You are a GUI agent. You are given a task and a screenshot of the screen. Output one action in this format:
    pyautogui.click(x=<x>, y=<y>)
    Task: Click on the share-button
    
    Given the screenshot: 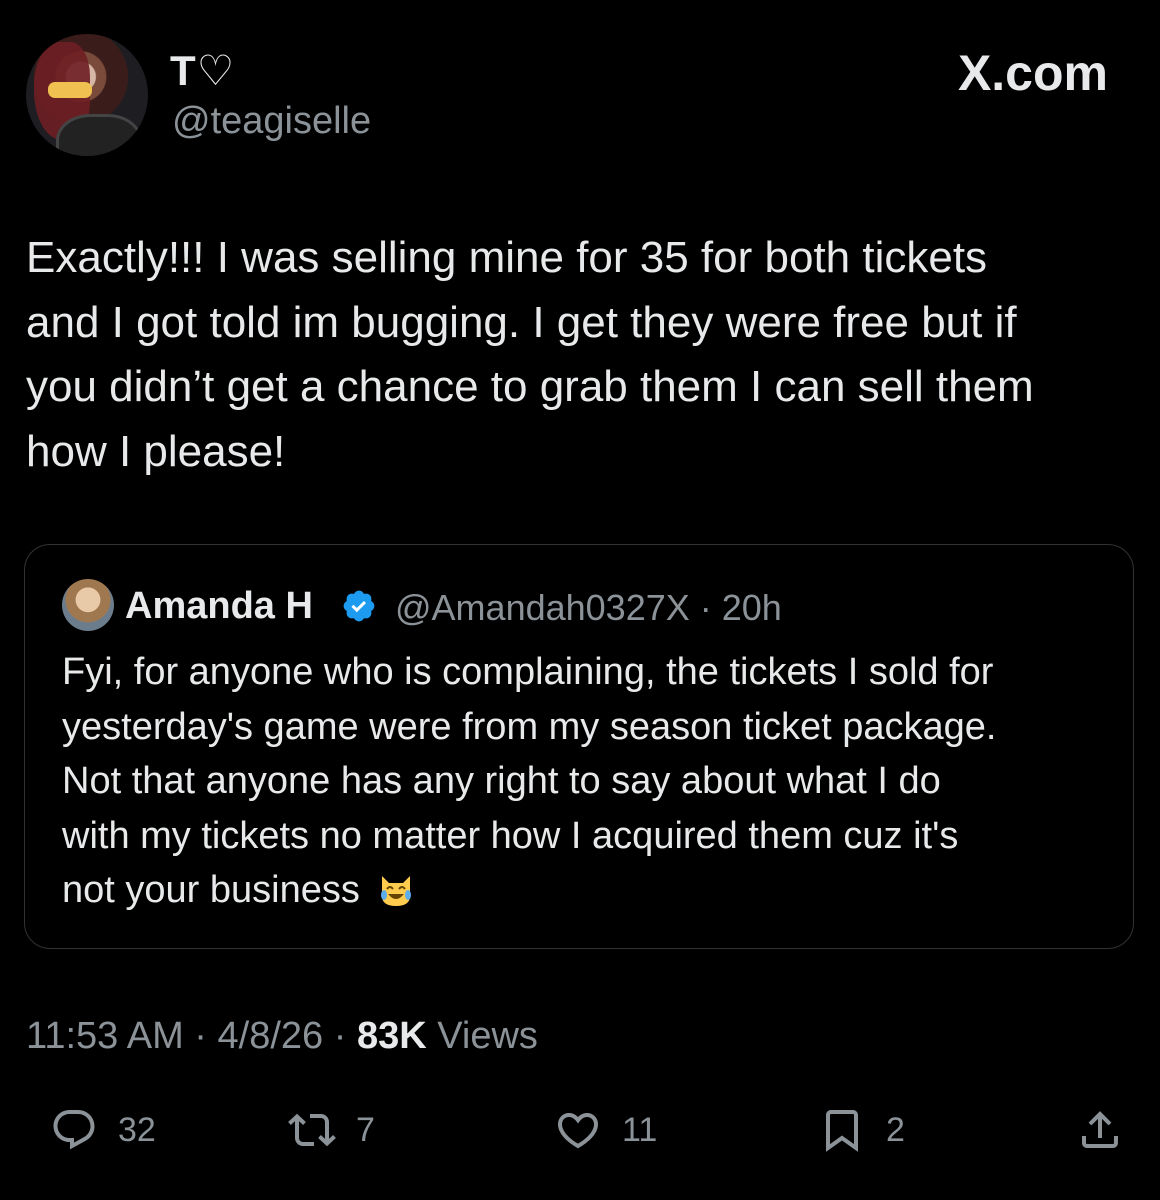 What is the action you would take?
    pyautogui.click(x=1100, y=1130)
    